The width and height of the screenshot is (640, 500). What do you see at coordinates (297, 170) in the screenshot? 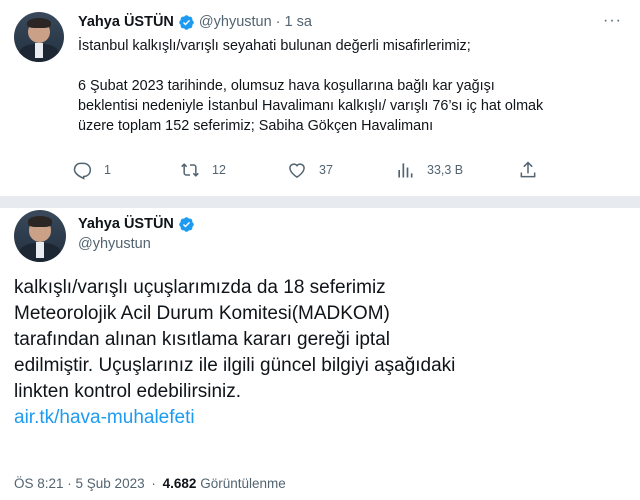
I see `heart-icon` at bounding box center [297, 170].